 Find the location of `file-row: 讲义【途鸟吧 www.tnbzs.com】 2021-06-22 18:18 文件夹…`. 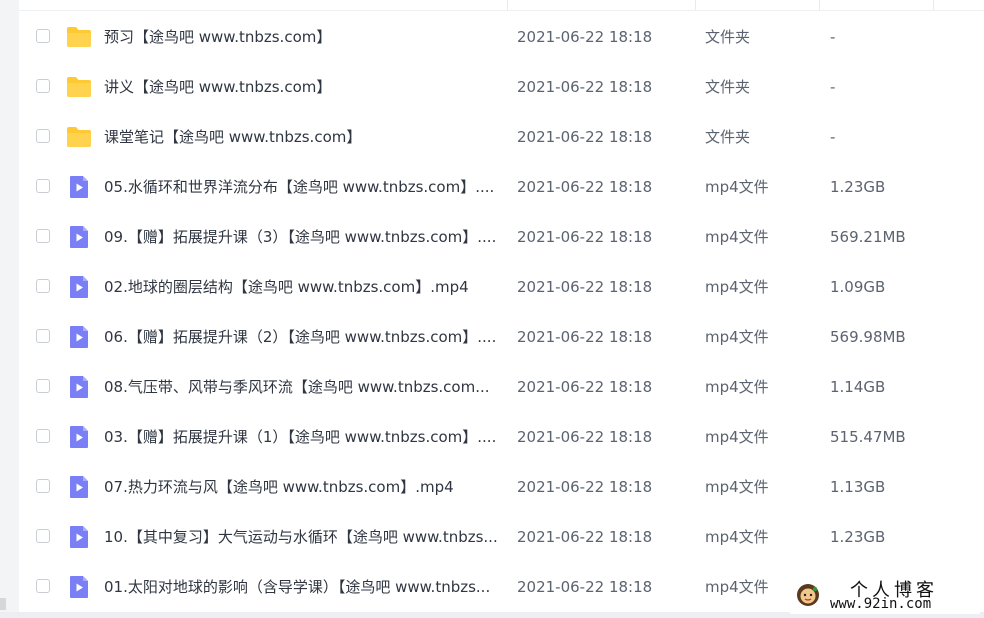

file-row: 讲义【途鸟吧 www.tnbzs.com】 2021-06-22 18:18 文件夹… is located at coordinates (501, 87).